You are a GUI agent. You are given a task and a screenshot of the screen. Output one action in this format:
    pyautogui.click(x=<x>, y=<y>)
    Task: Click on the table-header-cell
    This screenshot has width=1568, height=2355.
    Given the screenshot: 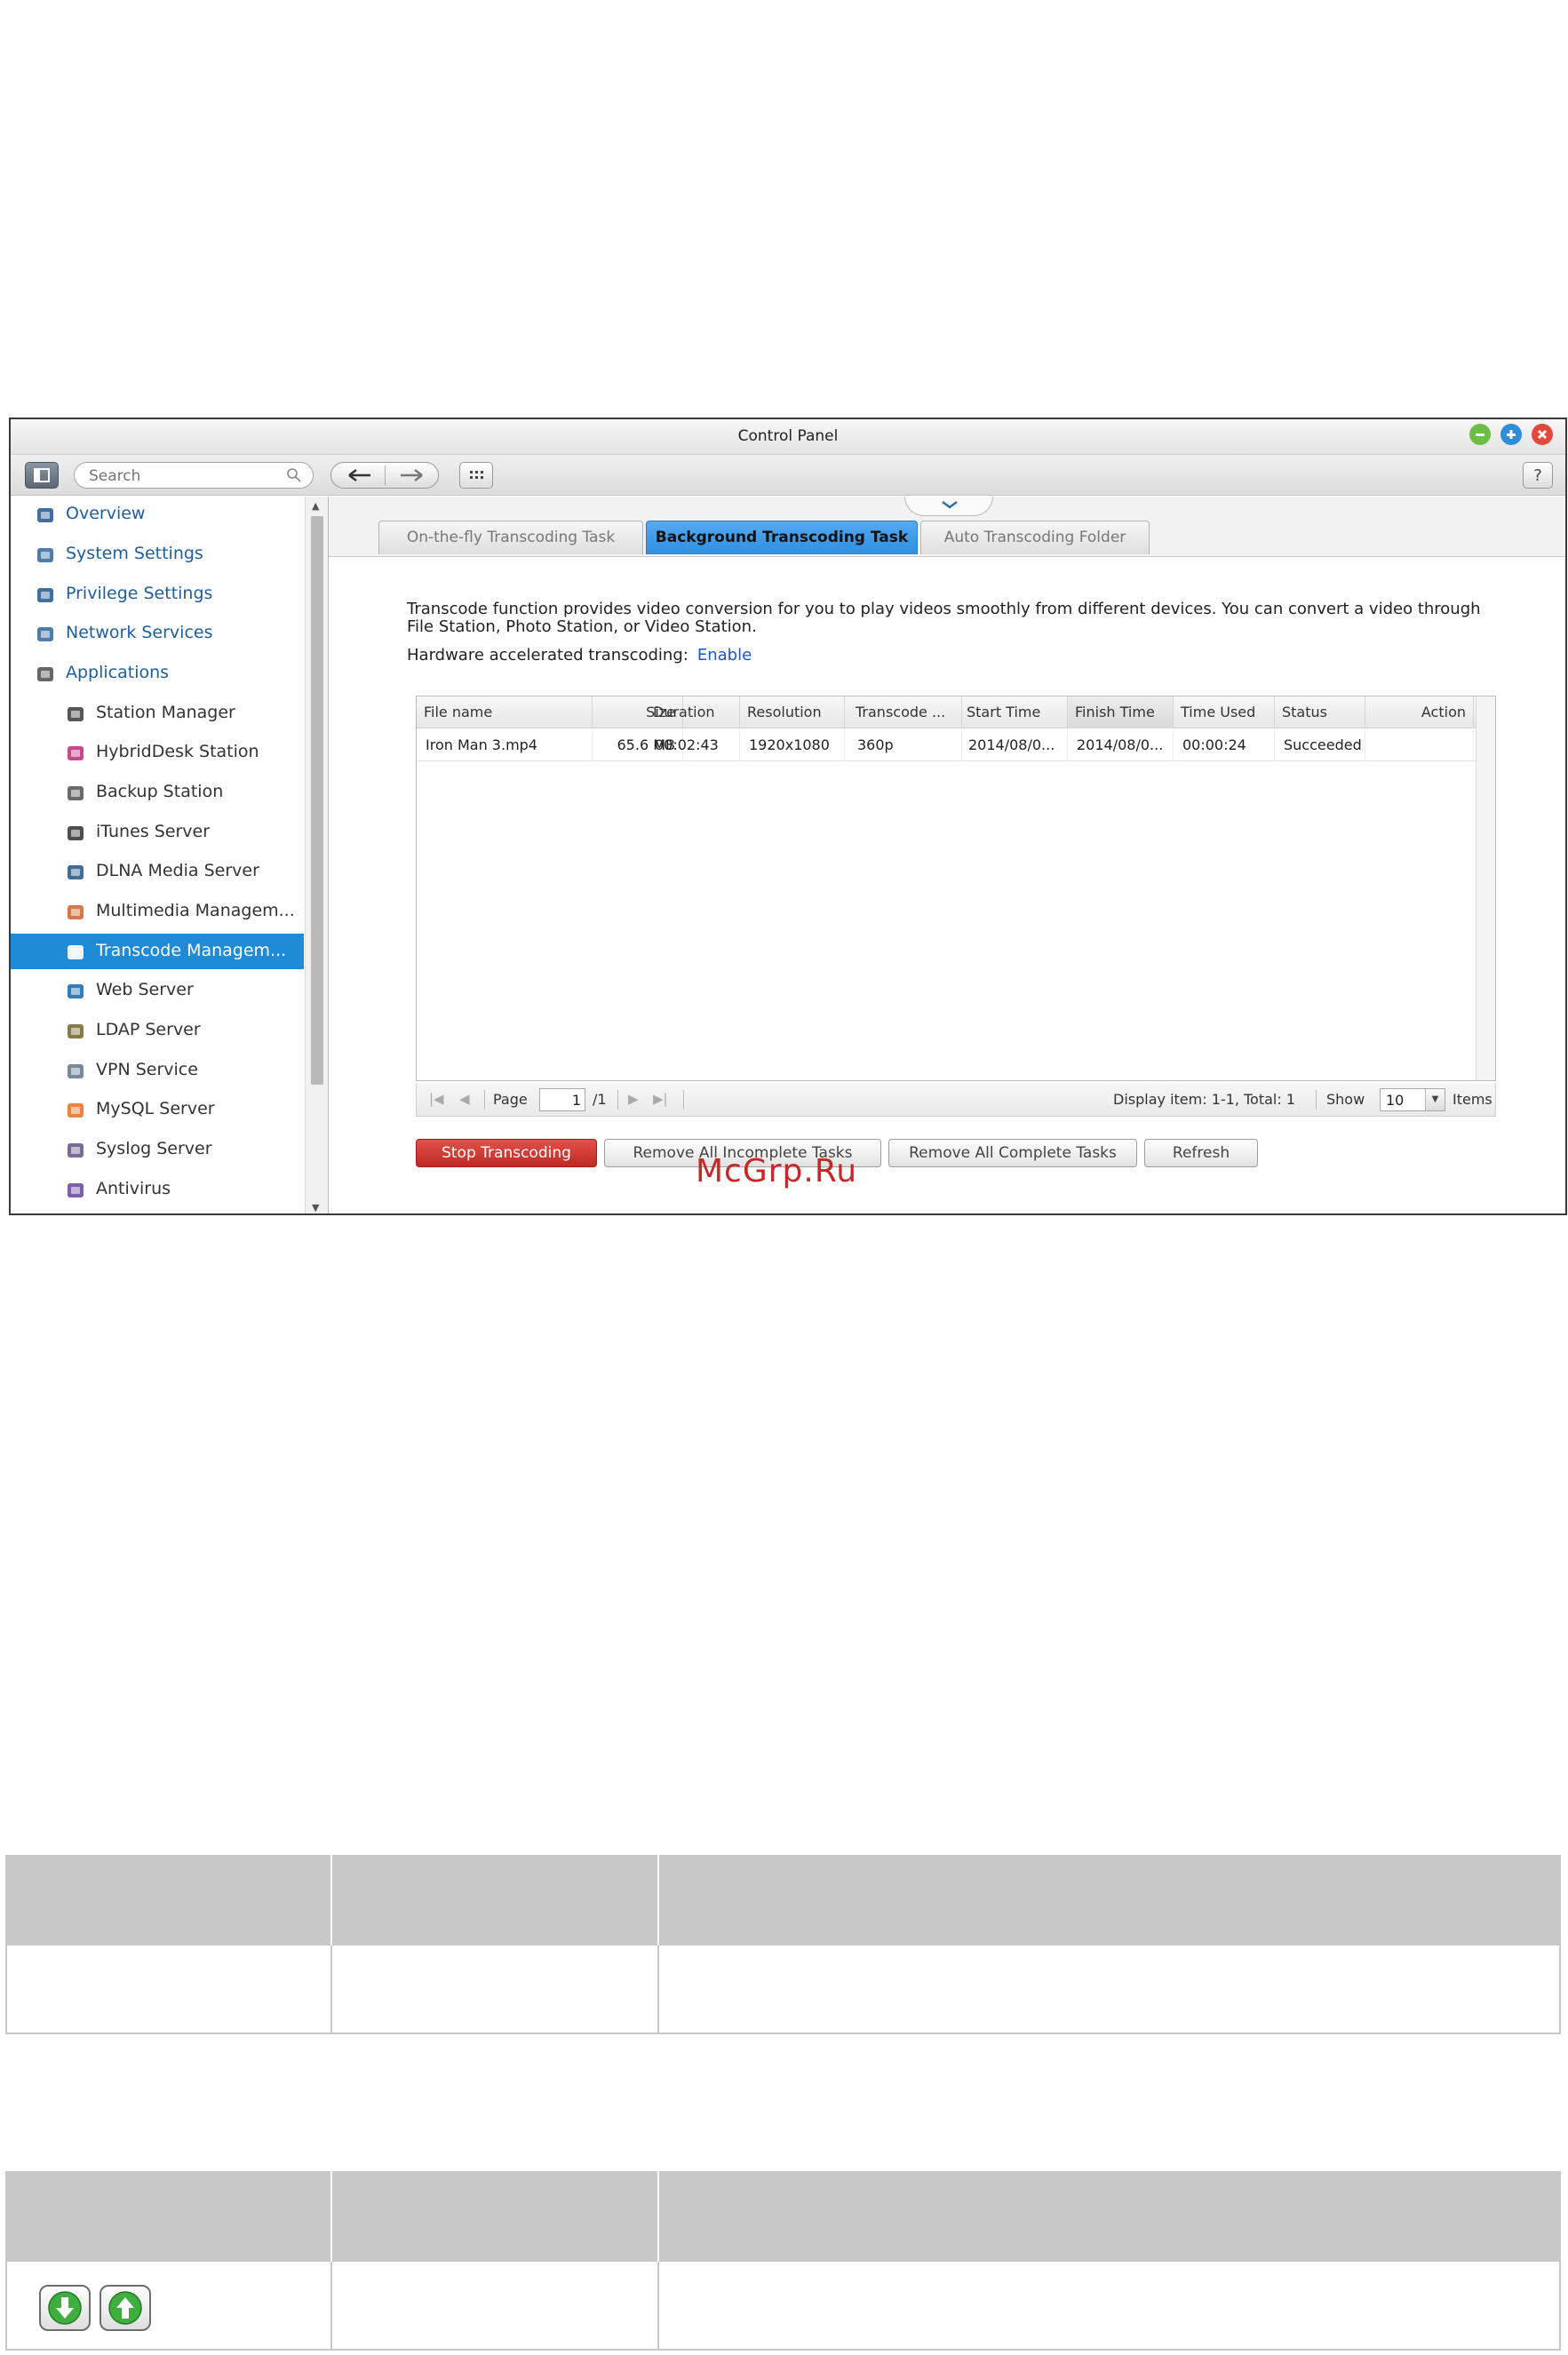 What is the action you would take?
    pyautogui.click(x=495, y=1900)
    